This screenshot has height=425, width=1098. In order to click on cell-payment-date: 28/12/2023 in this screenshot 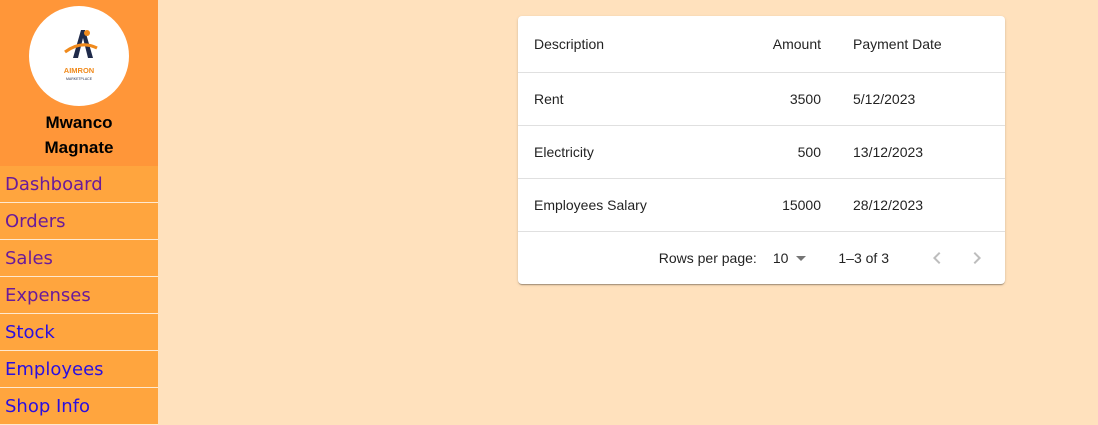, I will do `click(921, 205)`.